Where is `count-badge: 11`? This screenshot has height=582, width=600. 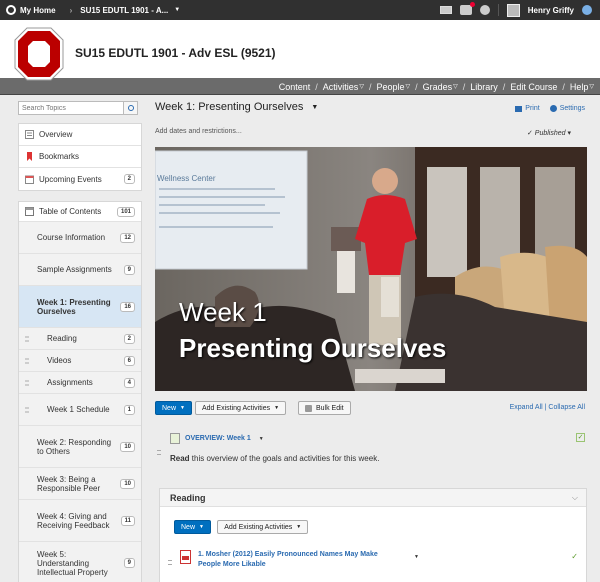
count-badge: 11 is located at coordinates (127, 520).